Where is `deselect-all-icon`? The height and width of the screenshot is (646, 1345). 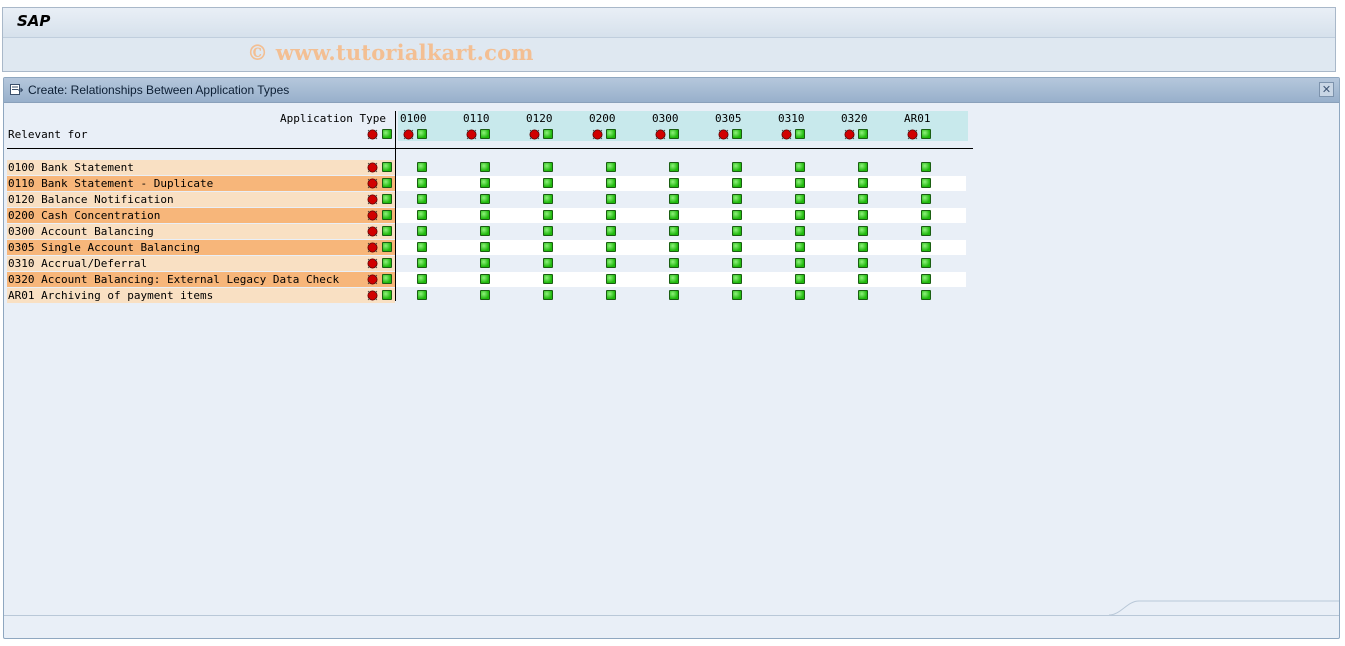
deselect-all-icon is located at coordinates (372, 134).